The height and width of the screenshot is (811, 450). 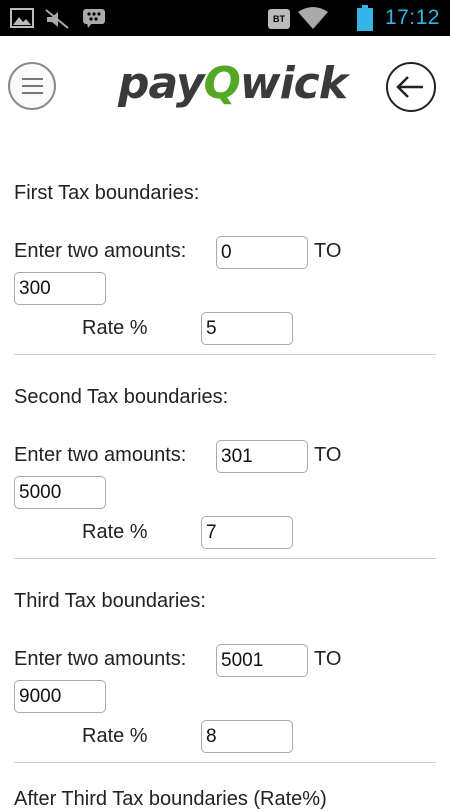 I want to click on section-title: Second Tax boundaries:, so click(x=121, y=397).